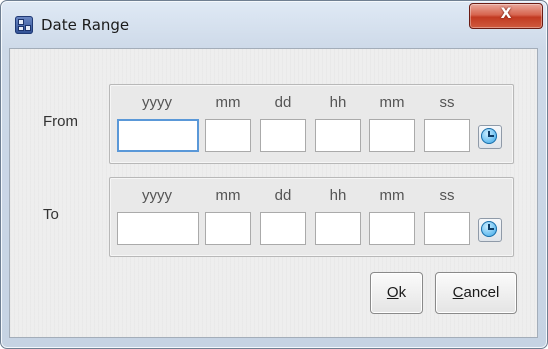  Describe the element at coordinates (283, 102) in the screenshot. I see `from-day-header: dd` at that location.